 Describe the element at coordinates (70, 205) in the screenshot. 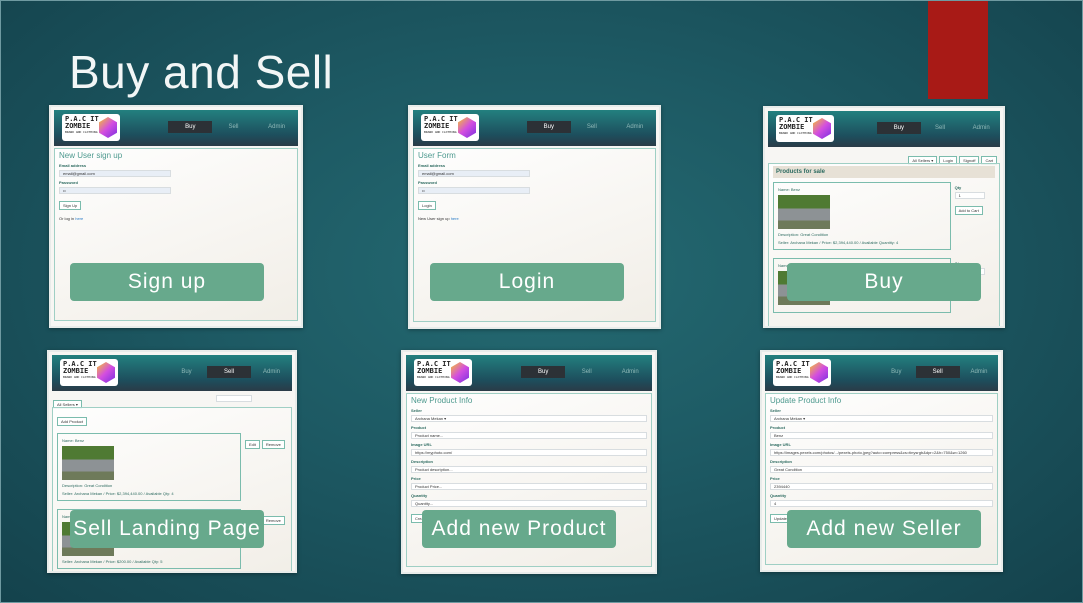

I see `form-button: Sign Up` at that location.